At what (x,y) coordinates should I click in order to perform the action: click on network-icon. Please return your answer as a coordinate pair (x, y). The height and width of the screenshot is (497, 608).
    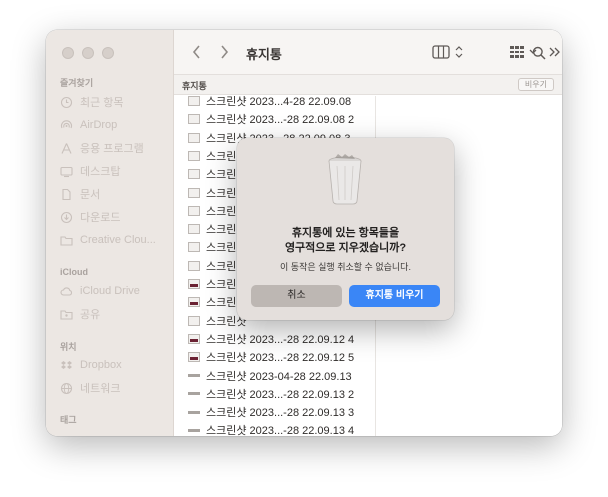
    Looking at the image, I should click on (66, 388).